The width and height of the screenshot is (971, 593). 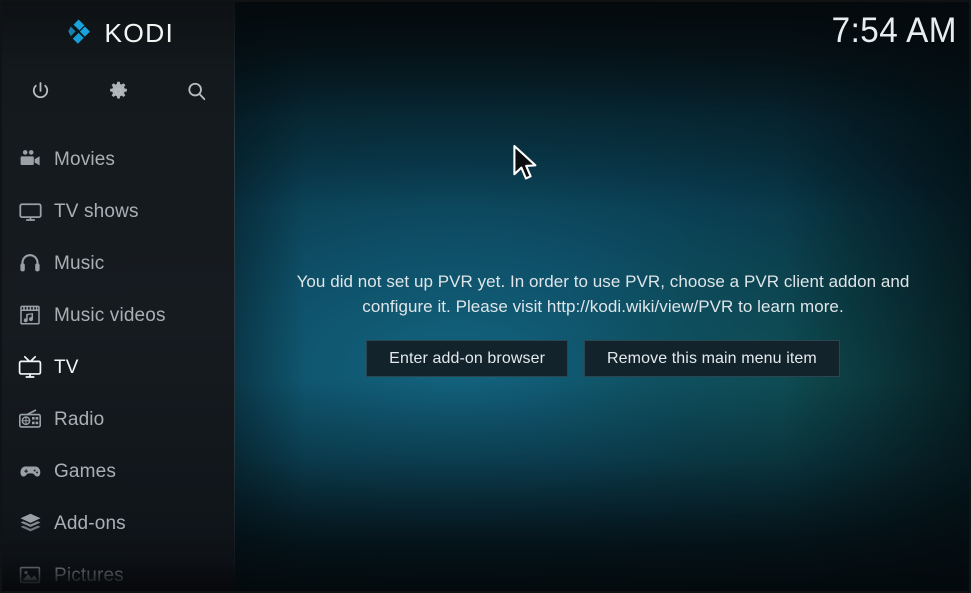 I want to click on enter-addon-browser-button: Enter add-on browser, so click(x=467, y=359).